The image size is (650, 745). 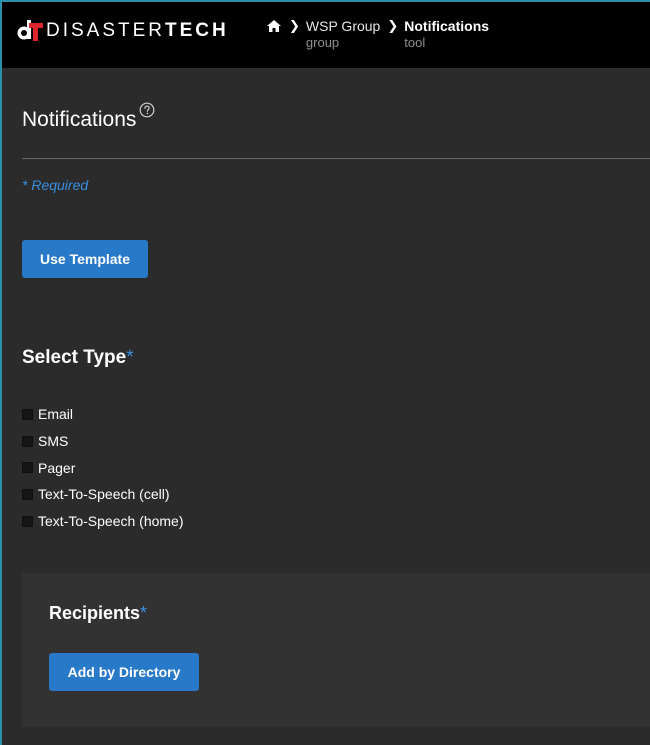 What do you see at coordinates (322, 42) in the screenshot?
I see `breadcrumb-sublabel: group` at bounding box center [322, 42].